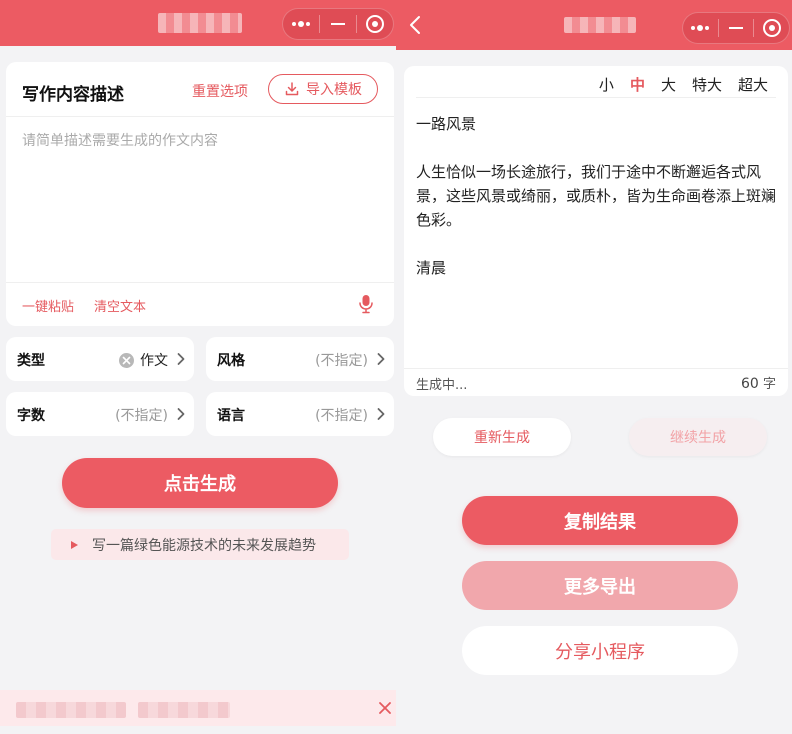 This screenshot has height=734, width=792. Describe the element at coordinates (100, 414) in the screenshot. I see `word-count-option: 字数 (不指定)` at that location.